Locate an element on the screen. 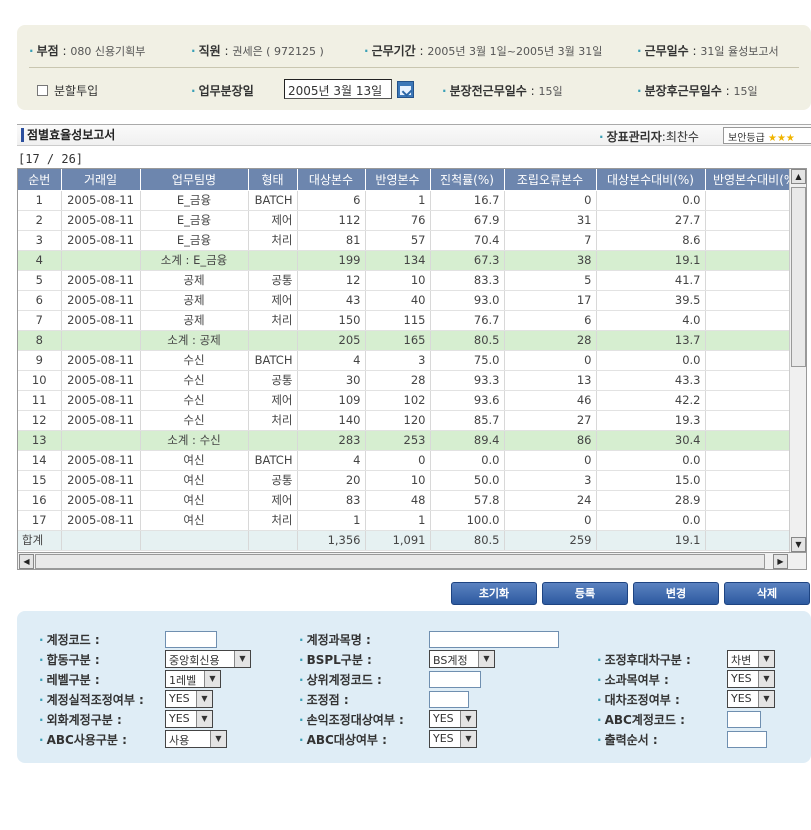 Image resolution: width=811 pixels, height=830 pixels. column-header: 거래일 is located at coordinates (101, 180).